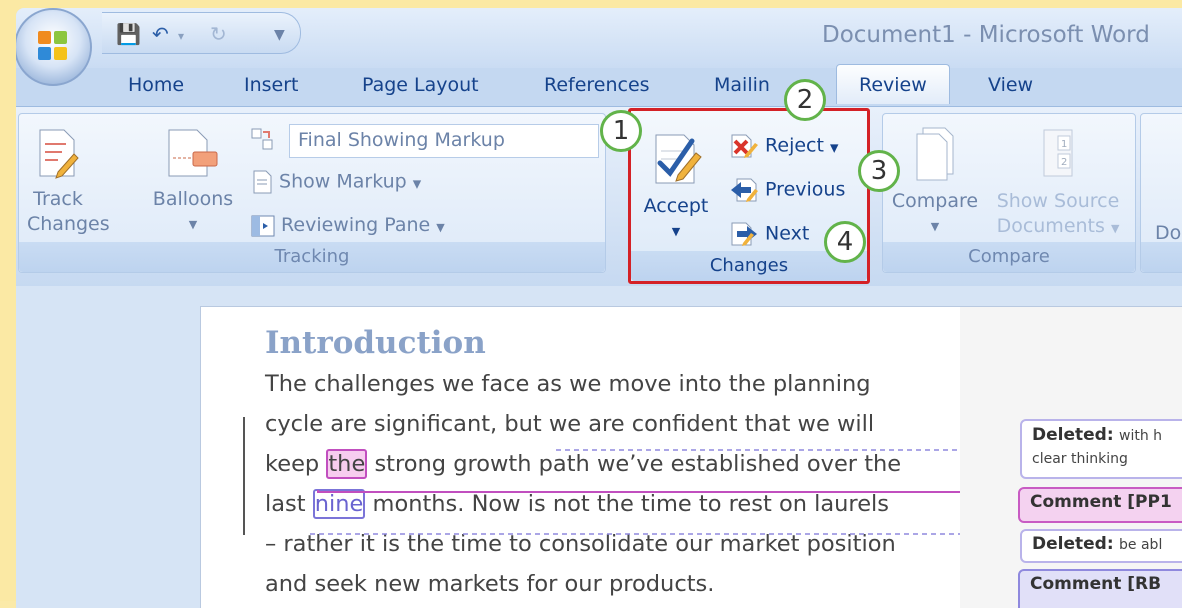 This screenshot has width=1182, height=608. I want to click on next-icon, so click(744, 234).